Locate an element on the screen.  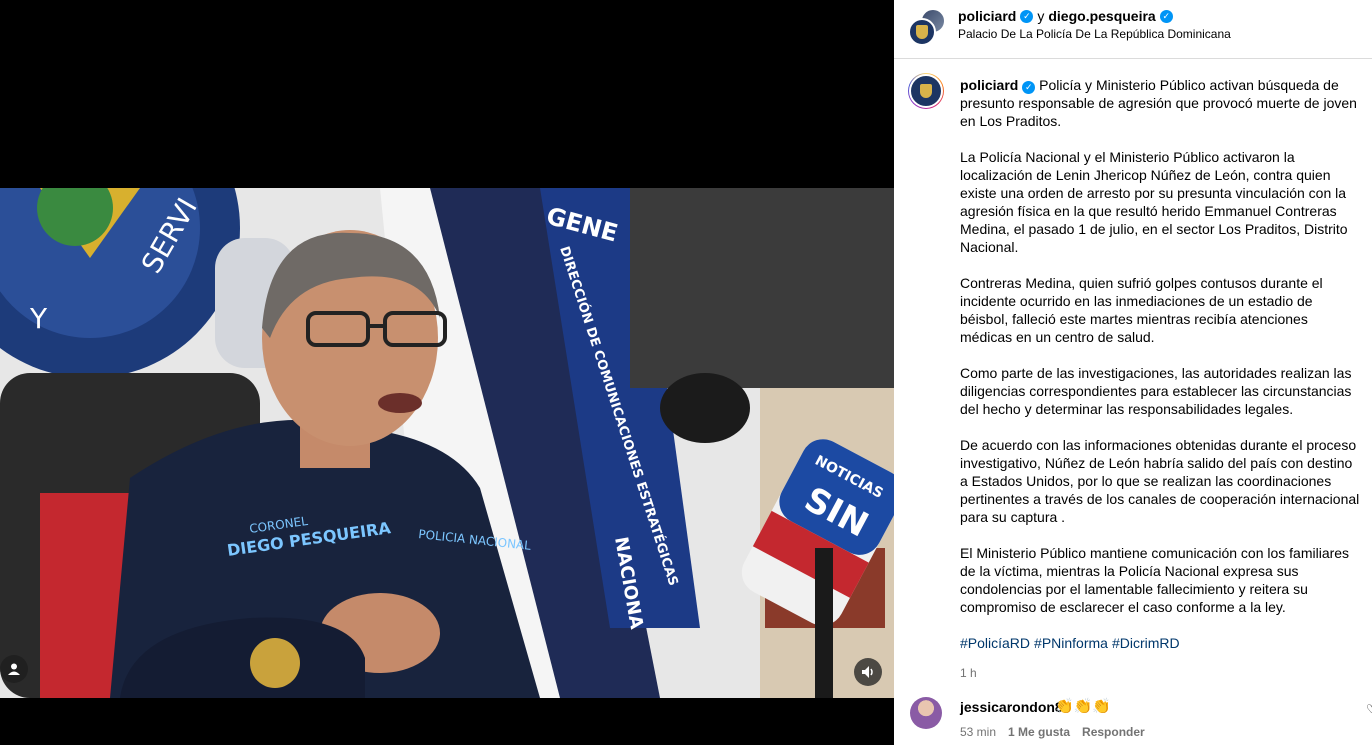
header-usernames: policiard ✓ y diego.pesqueira ✓ is located at coordinates (1065, 16).